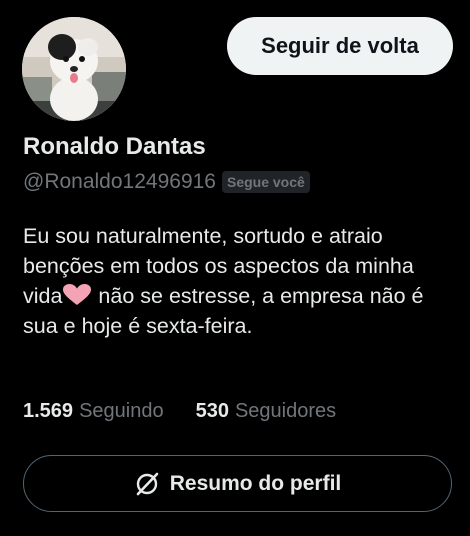 The width and height of the screenshot is (470, 536). I want to click on avatar, so click(74, 69).